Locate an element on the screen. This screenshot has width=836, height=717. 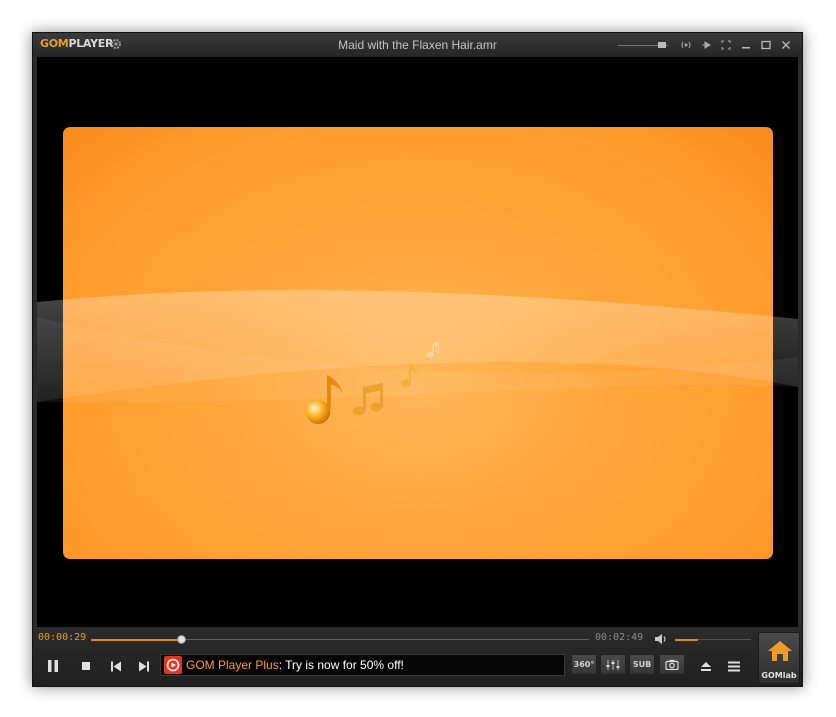
subtitle-label: SUB is located at coordinates (642, 664).